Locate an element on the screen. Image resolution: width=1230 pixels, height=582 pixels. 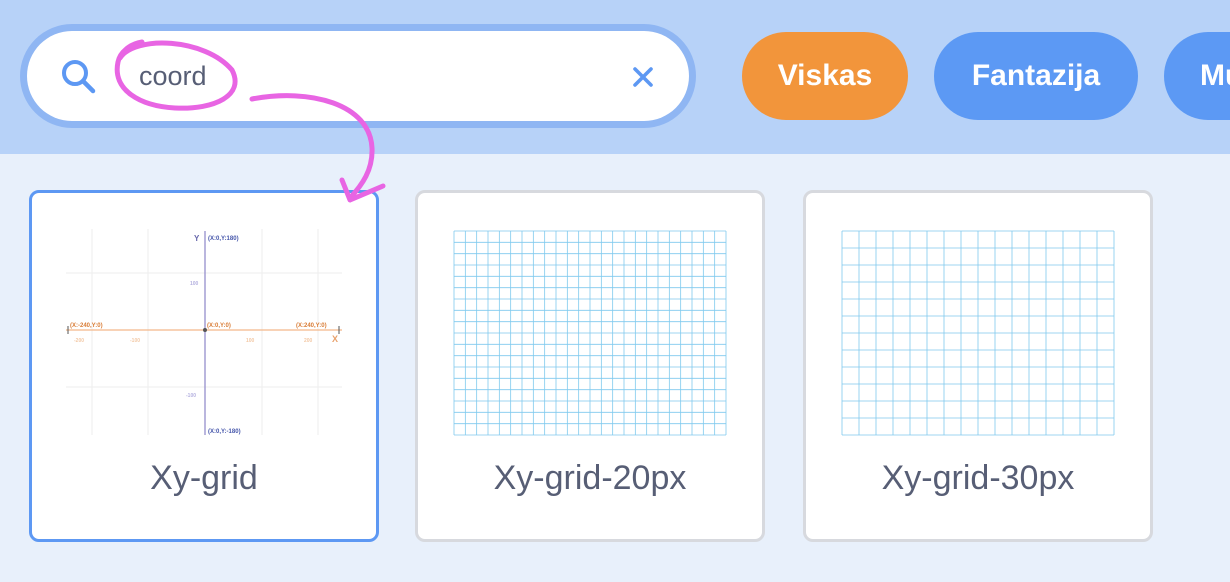
left-coordinate-label: (X:-240,Y:0) is located at coordinates (86, 326).